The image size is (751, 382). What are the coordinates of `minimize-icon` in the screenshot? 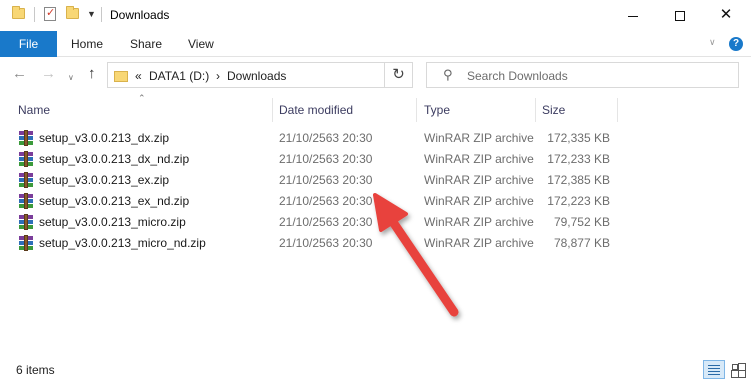 It's located at (633, 16).